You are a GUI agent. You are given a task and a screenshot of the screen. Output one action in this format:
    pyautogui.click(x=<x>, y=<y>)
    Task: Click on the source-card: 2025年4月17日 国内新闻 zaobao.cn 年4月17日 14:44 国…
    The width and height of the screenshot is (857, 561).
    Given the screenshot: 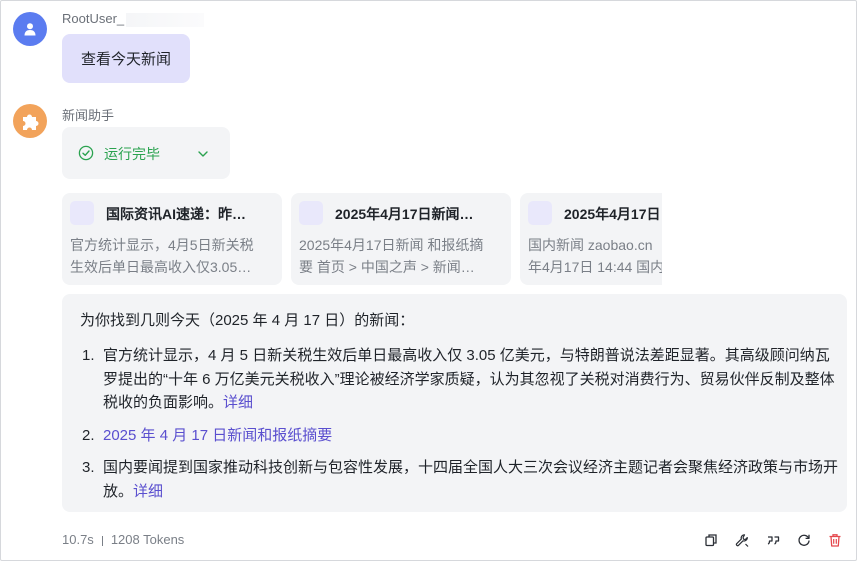 What is the action you would take?
    pyautogui.click(x=591, y=239)
    